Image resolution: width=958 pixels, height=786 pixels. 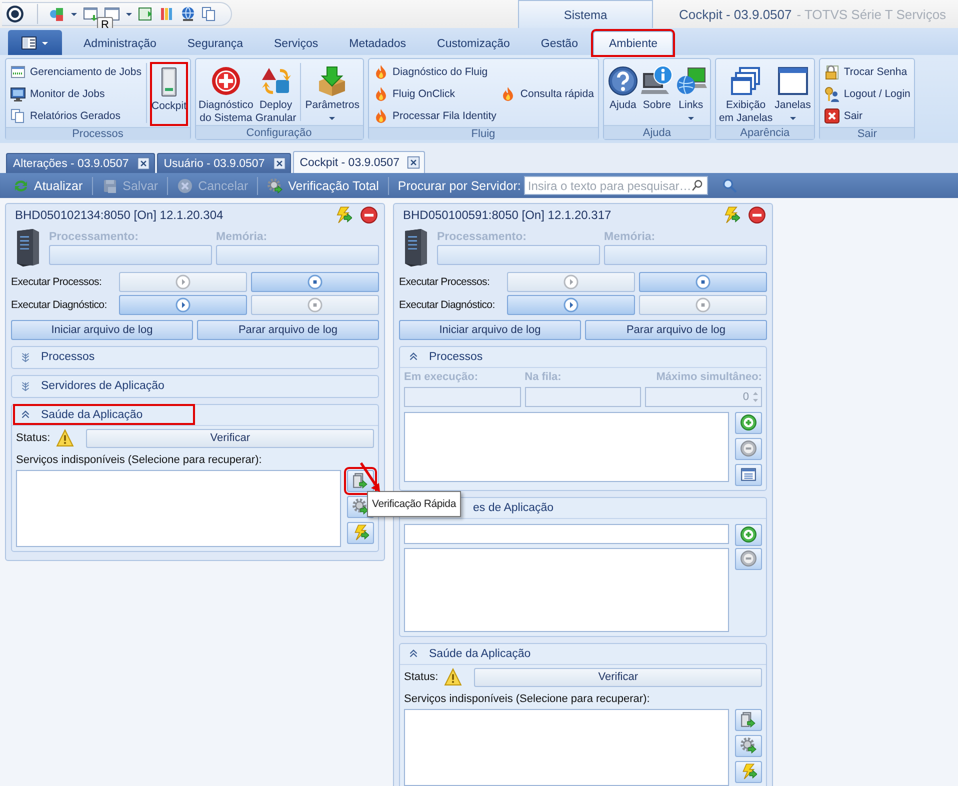 What do you see at coordinates (226, 93) in the screenshot?
I see `ribbon-button: Diagnóstico do Sistema` at bounding box center [226, 93].